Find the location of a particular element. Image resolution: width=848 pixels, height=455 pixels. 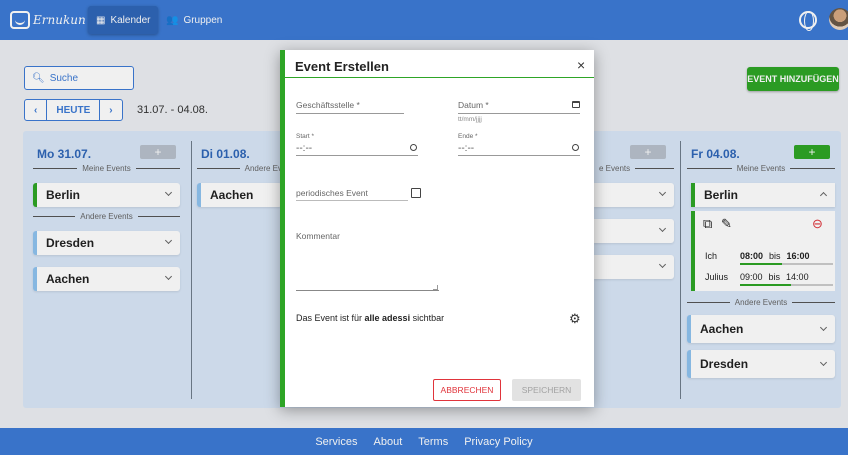

cancel-button: ABBRECHEN is located at coordinates (467, 390).